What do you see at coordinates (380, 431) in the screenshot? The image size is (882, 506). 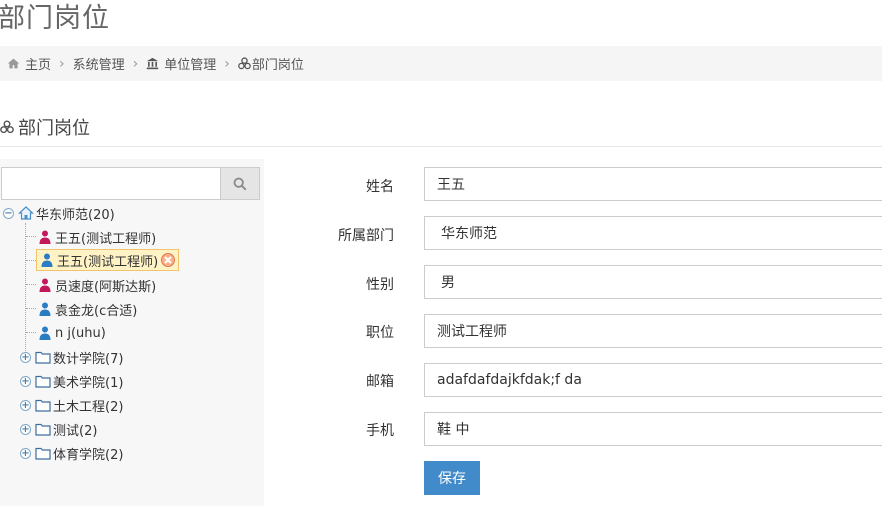 I see `phone-label: 手机` at bounding box center [380, 431].